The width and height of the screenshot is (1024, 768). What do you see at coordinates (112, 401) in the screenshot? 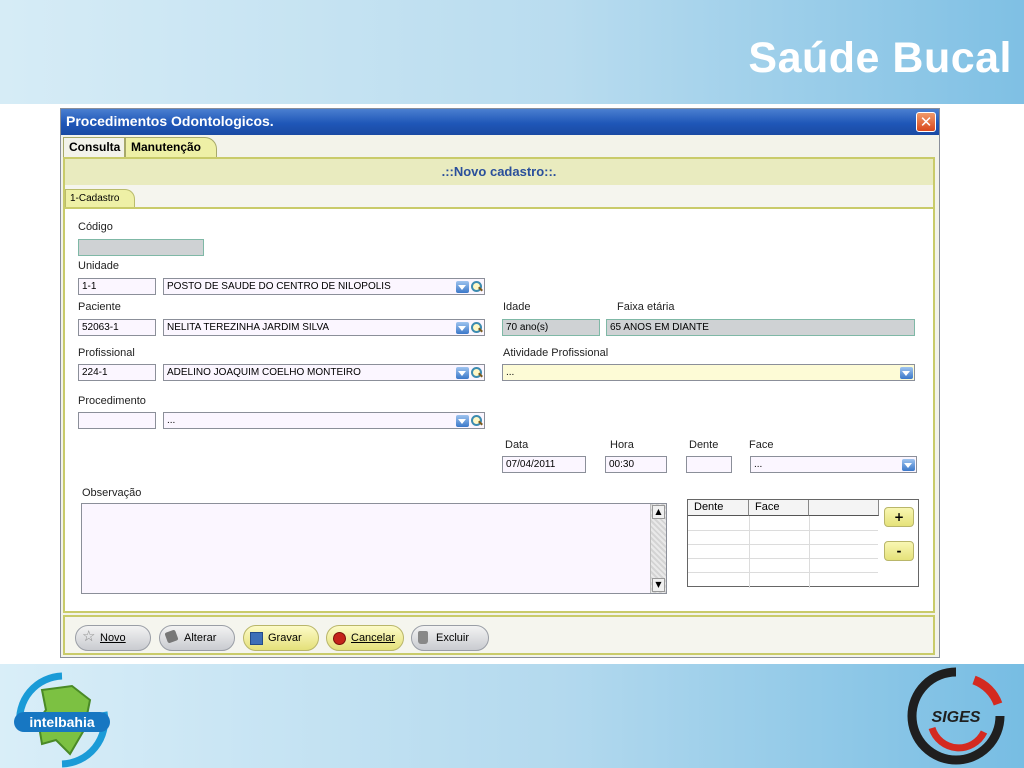
I see `procedimento-label: Procedimento` at bounding box center [112, 401].